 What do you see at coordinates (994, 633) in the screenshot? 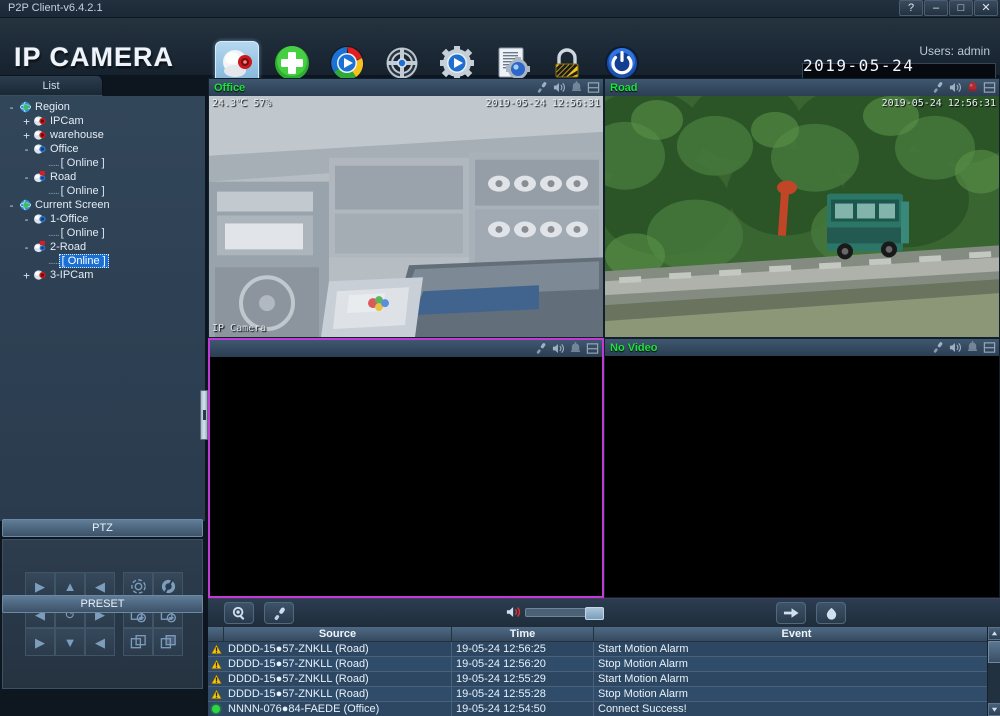
I see `scroll-up-arrow` at bounding box center [994, 633].